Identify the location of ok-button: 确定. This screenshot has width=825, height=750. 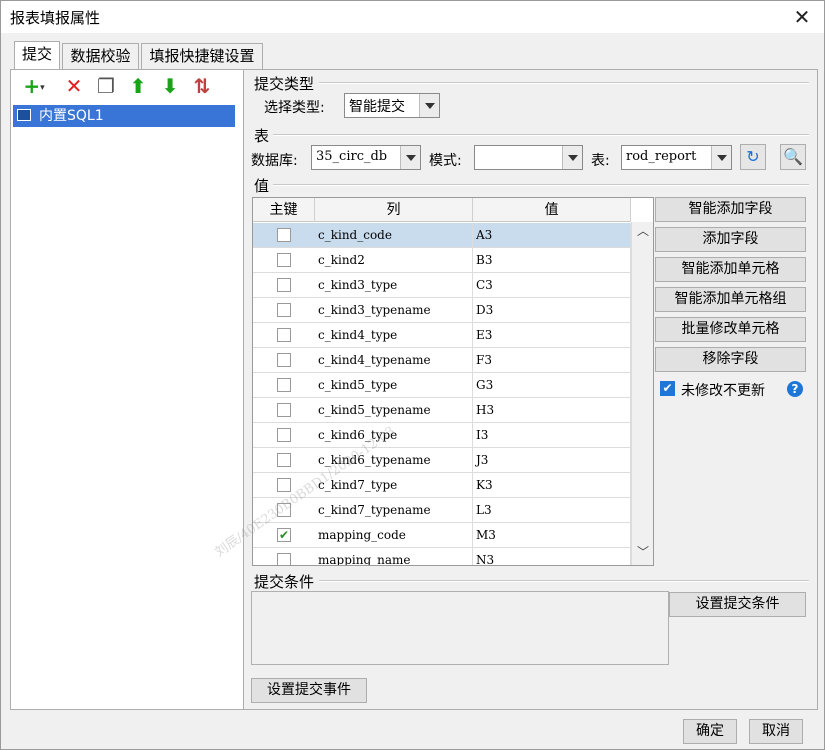
(710, 731).